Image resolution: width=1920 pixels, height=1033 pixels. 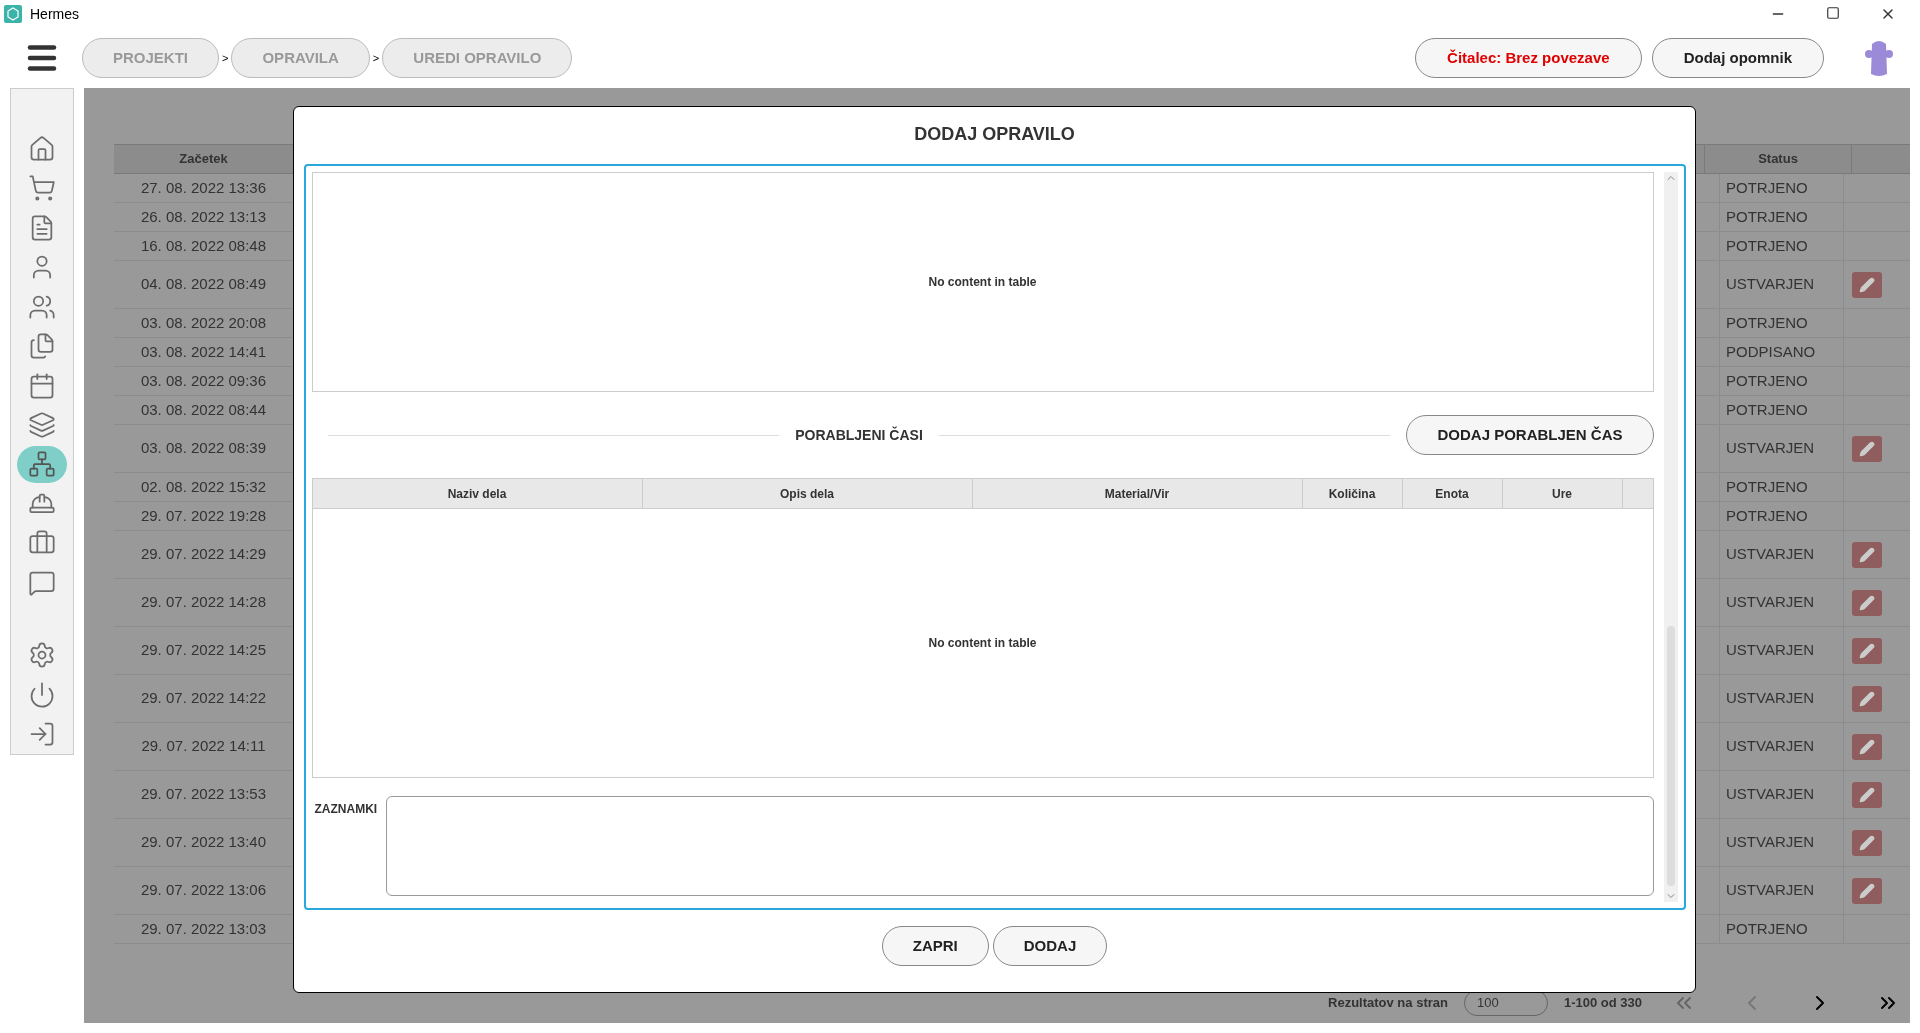 I want to click on table-cell-text: 29. 07. 2022 14:11, so click(x=203, y=746).